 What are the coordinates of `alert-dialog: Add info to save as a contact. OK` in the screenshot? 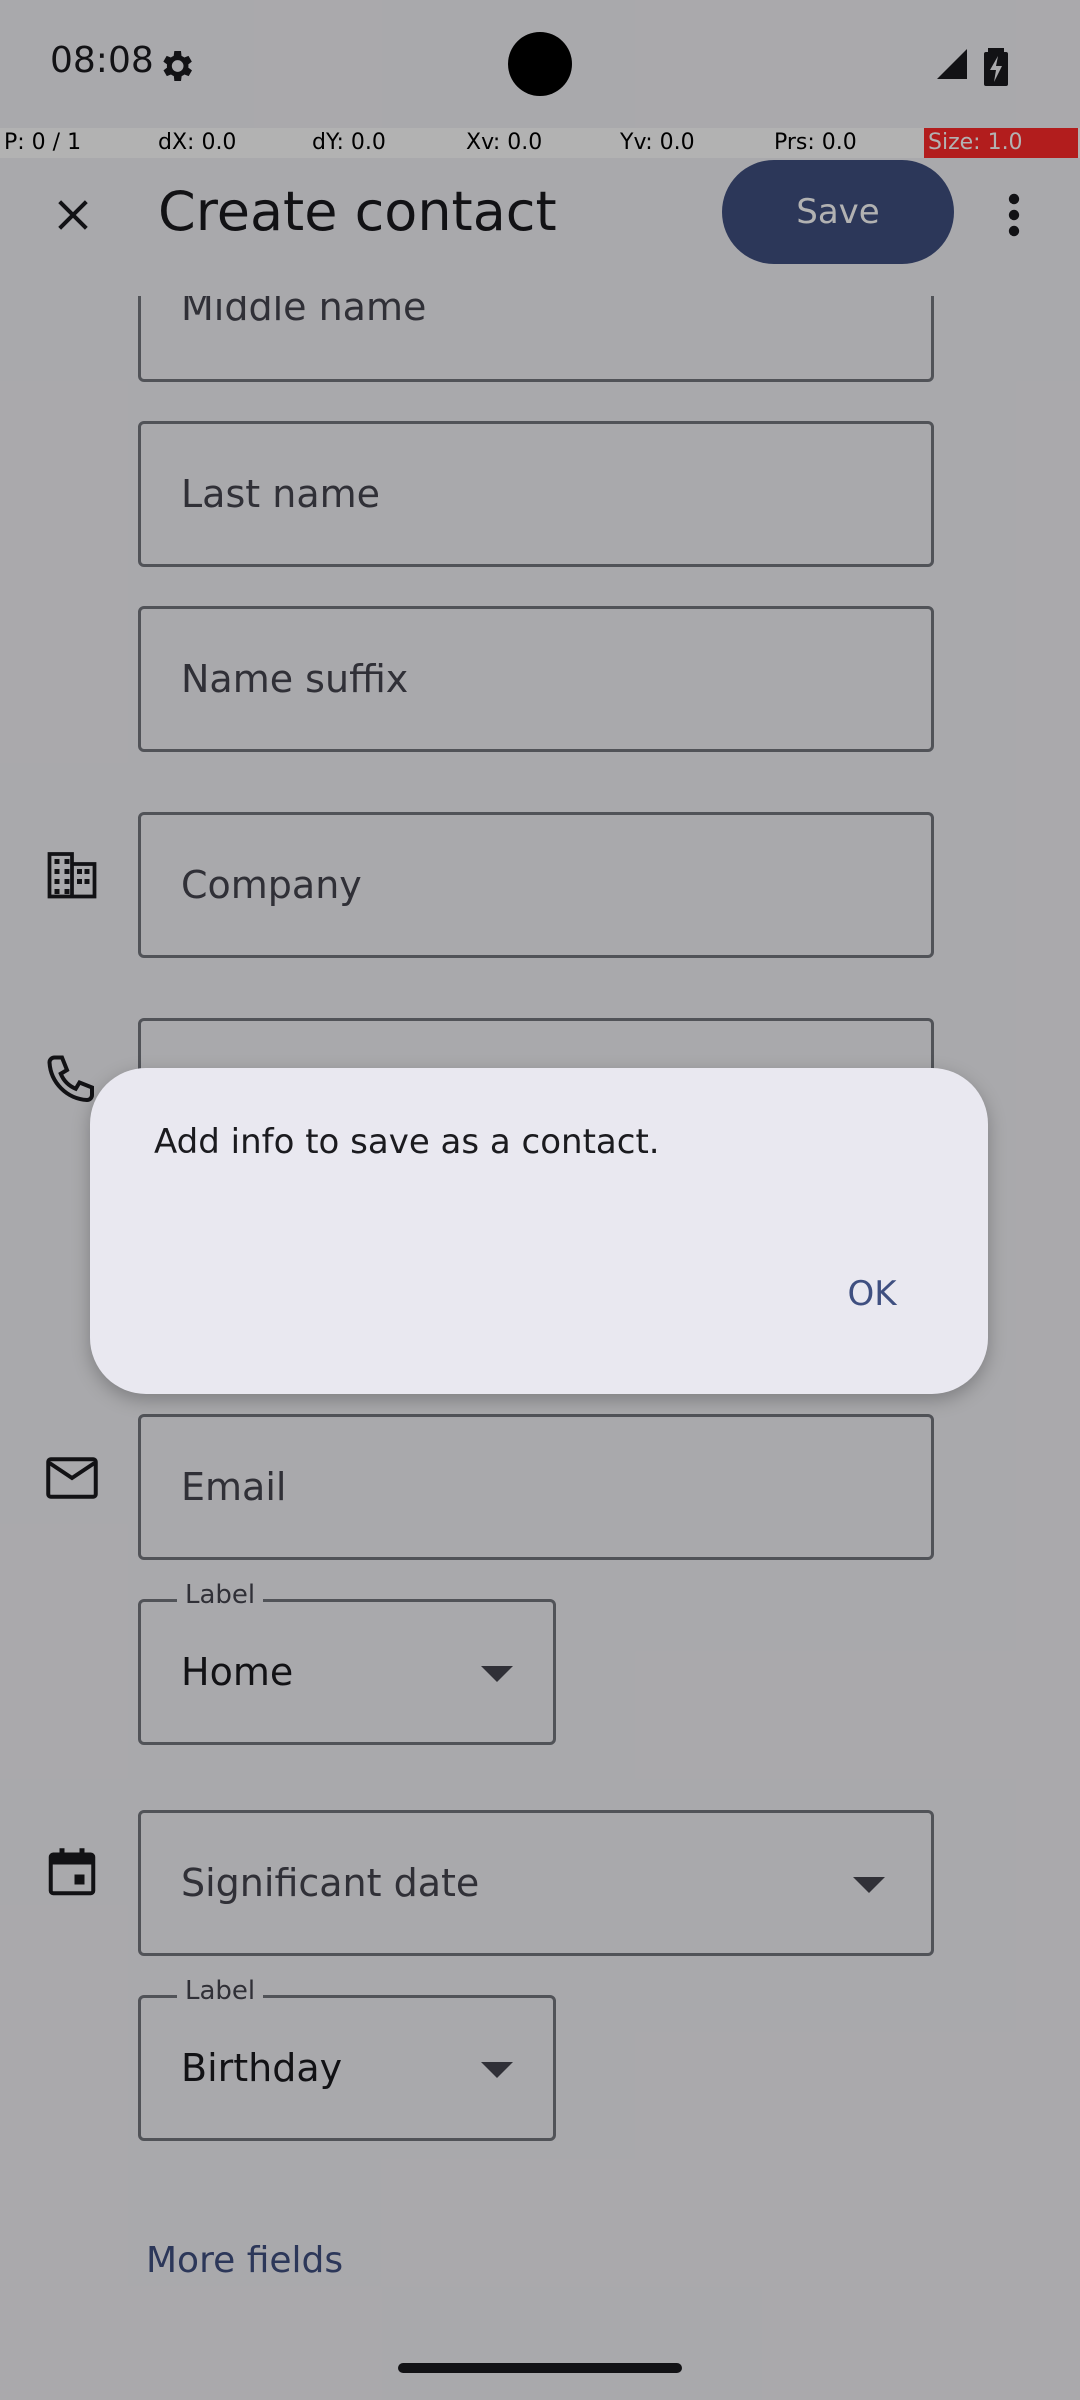 It's located at (539, 1231).